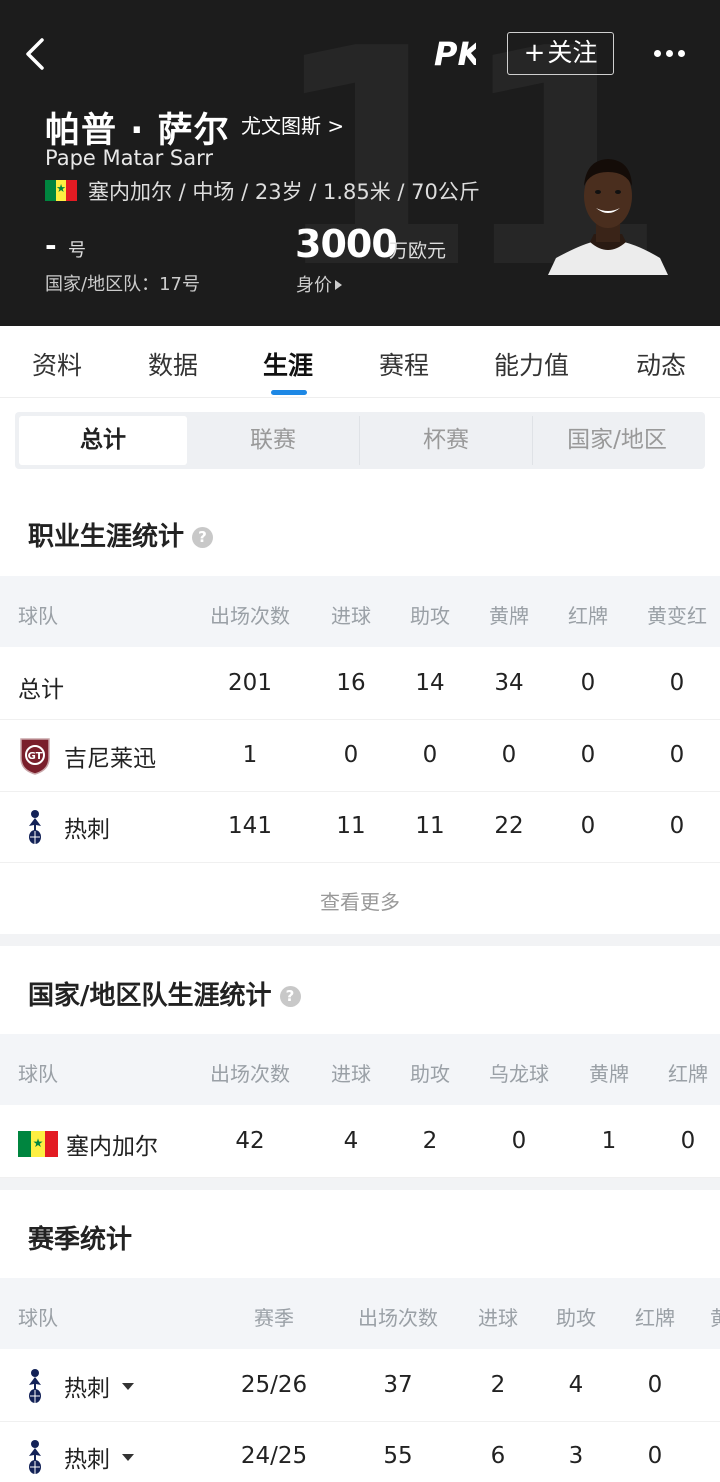 Image resolution: width=720 pixels, height=1482 pixels. Describe the element at coordinates (292, 124) in the screenshot. I see `player-club-link: 尤文图斯 >` at that location.